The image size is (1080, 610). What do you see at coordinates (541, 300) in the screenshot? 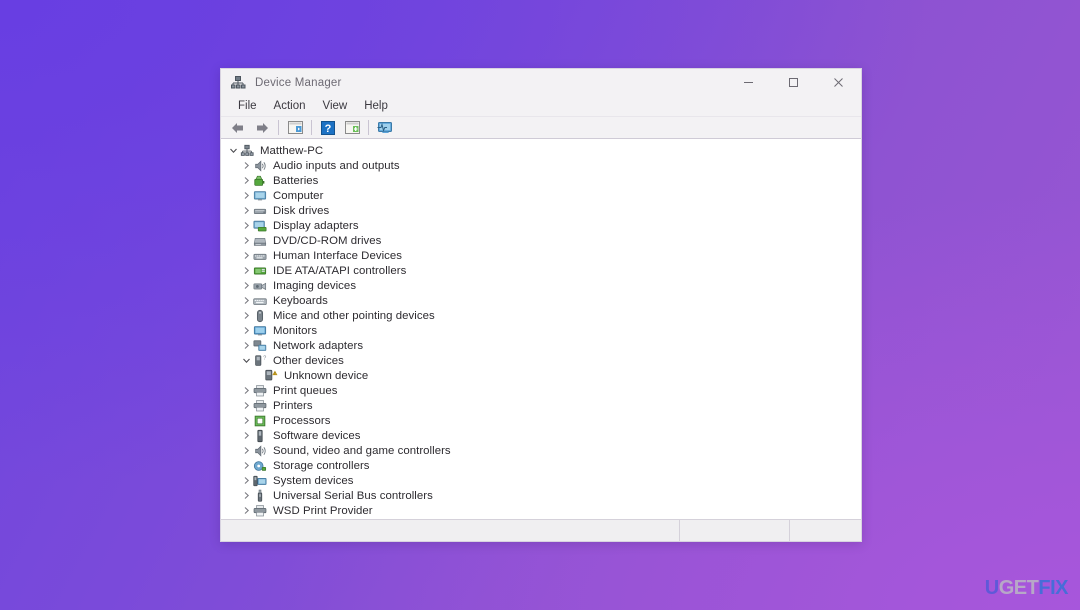
I see `tree-item-keyboards: Keyboards` at bounding box center [541, 300].